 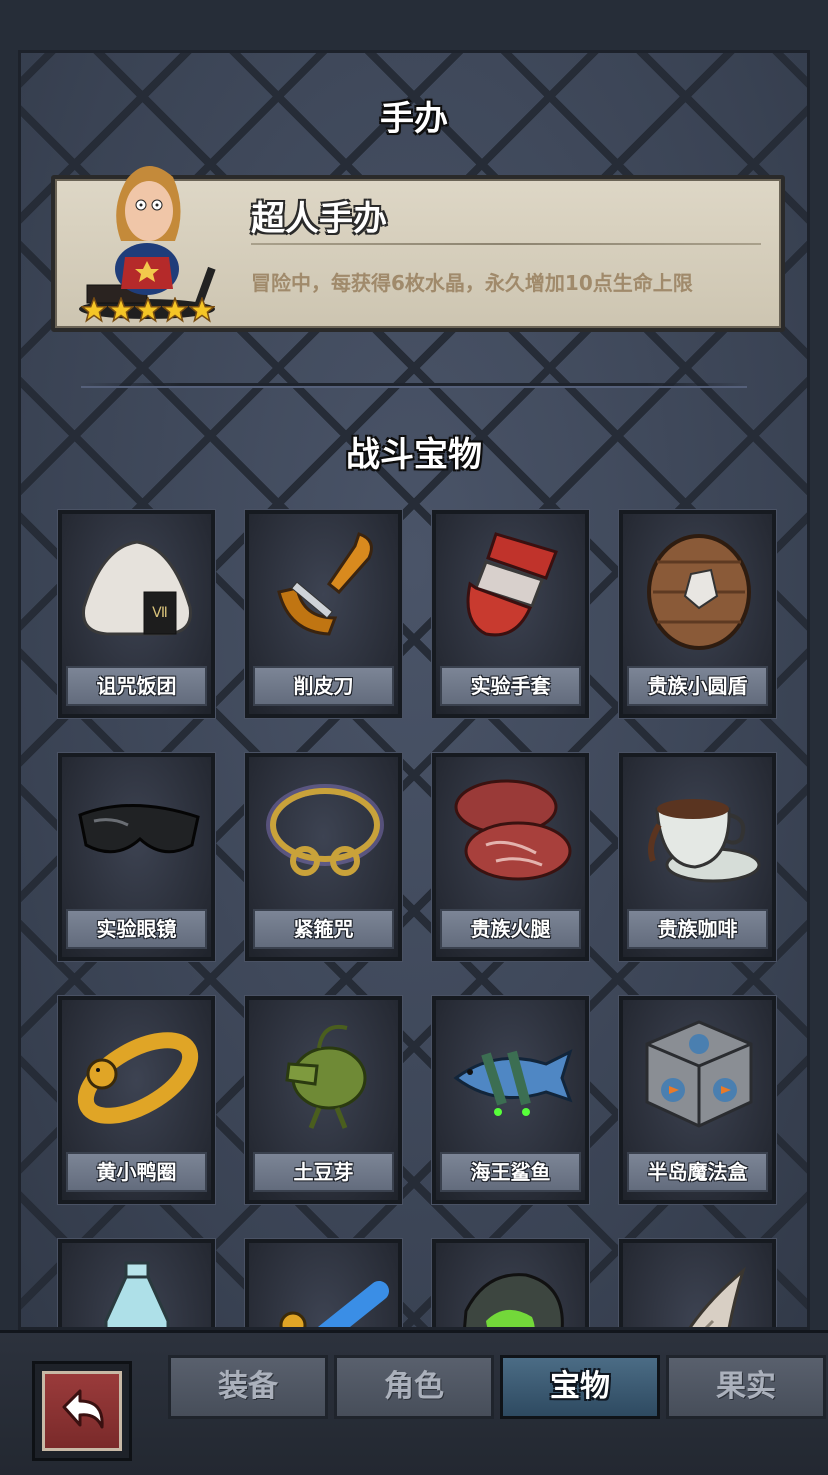 I want to click on figure-section-title: 手办, so click(x=414, y=119).